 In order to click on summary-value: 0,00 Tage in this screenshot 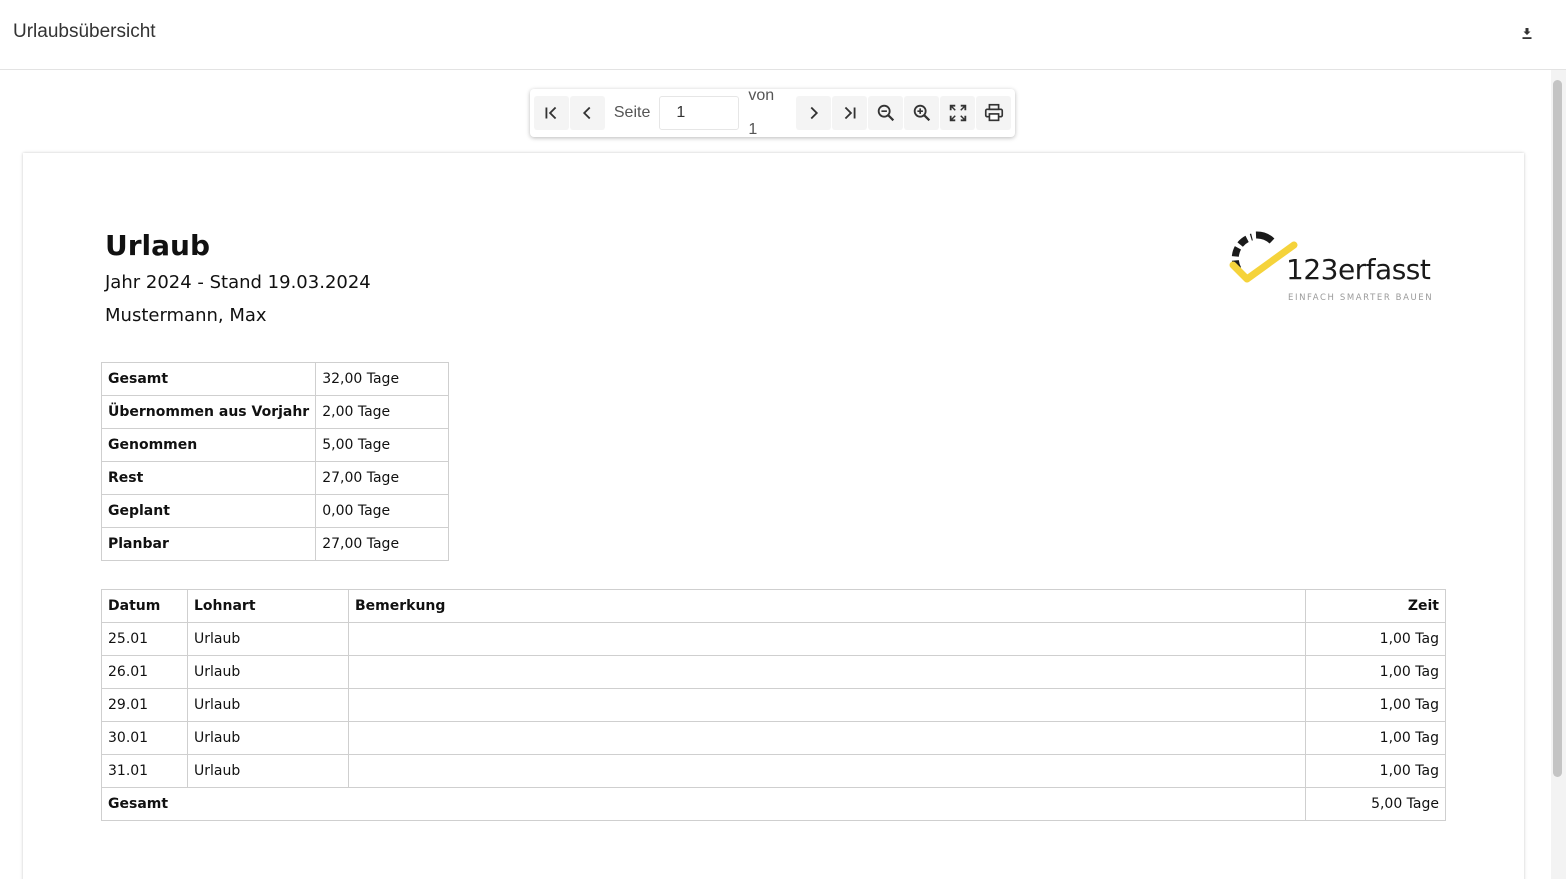, I will do `click(382, 511)`.